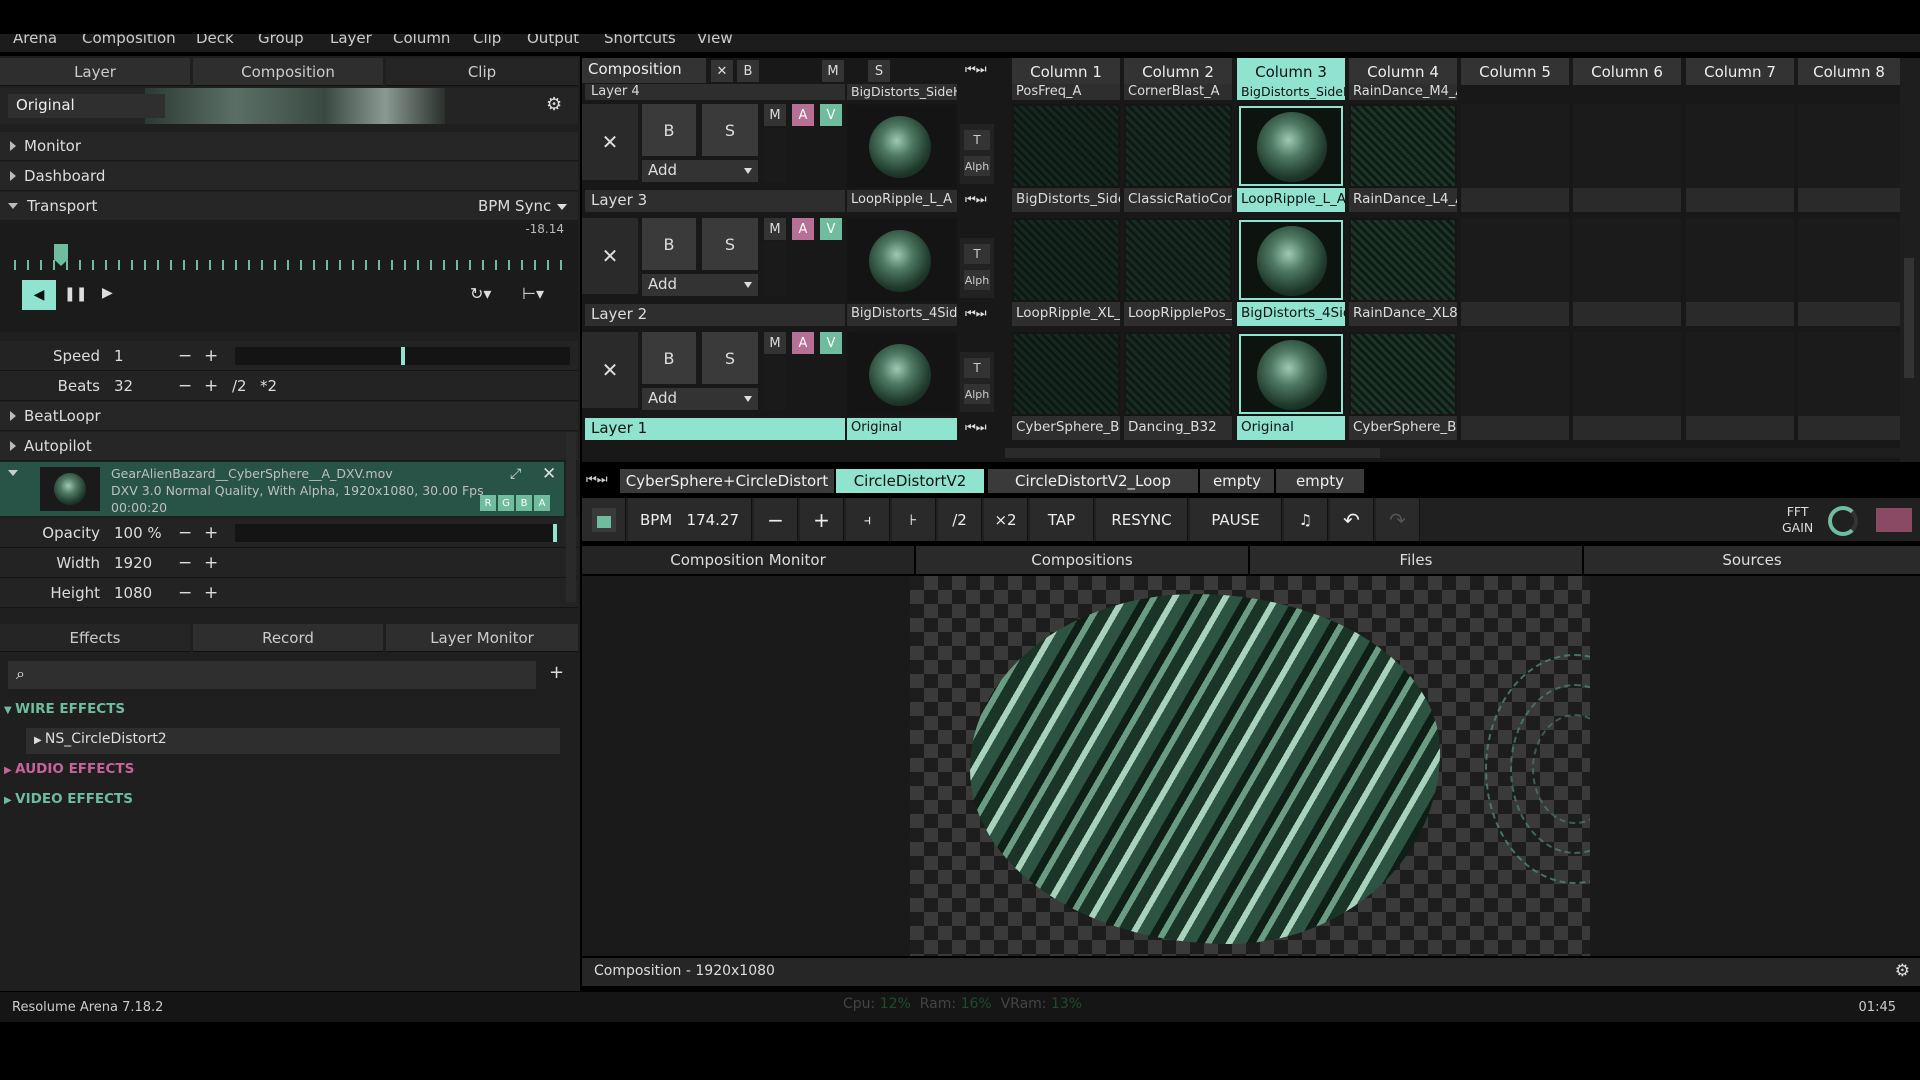 This screenshot has height=1080, width=1920. Describe the element at coordinates (822, 519) in the screenshot. I see `bpm-plus-button: +` at that location.